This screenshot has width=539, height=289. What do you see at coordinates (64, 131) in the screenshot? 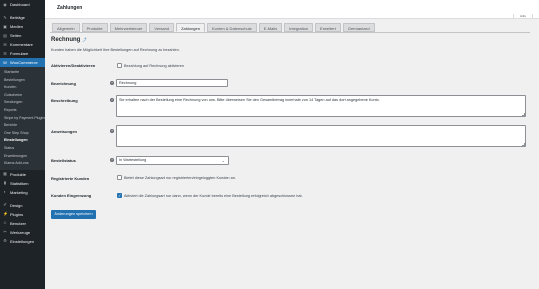
I see `instructions-label: Anweisungen` at bounding box center [64, 131].